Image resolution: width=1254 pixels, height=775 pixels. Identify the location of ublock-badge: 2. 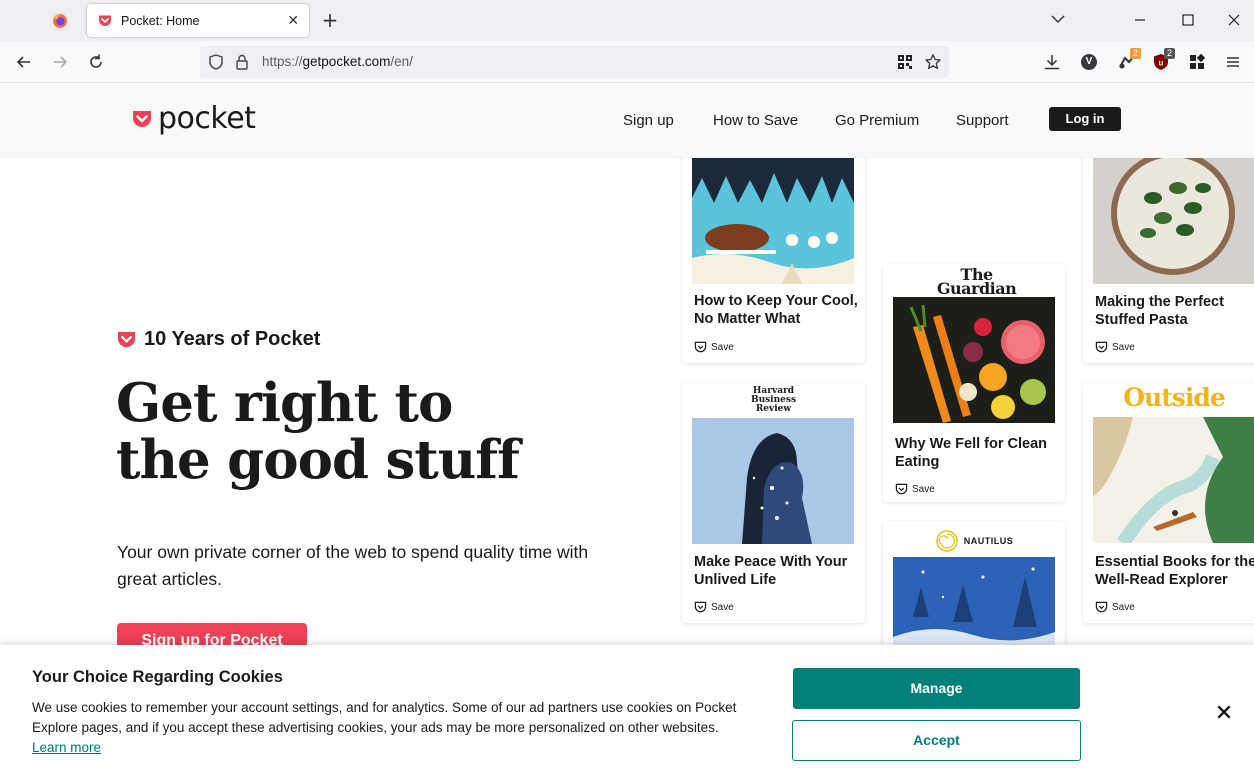
(1169, 53).